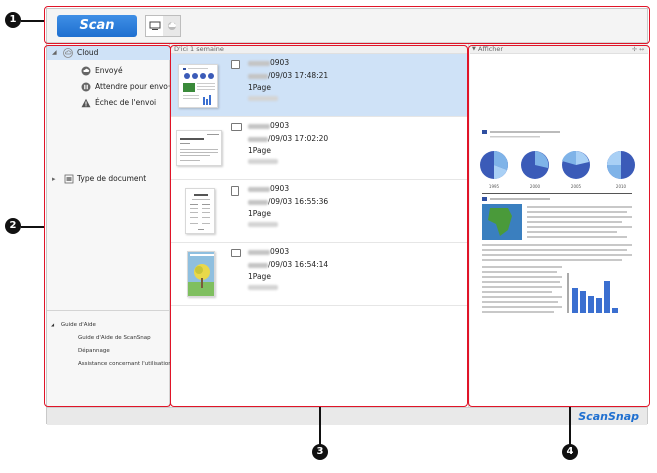 The height and width of the screenshot is (473, 657). I want to click on status-bar: ScanSnap, so click(347, 416).